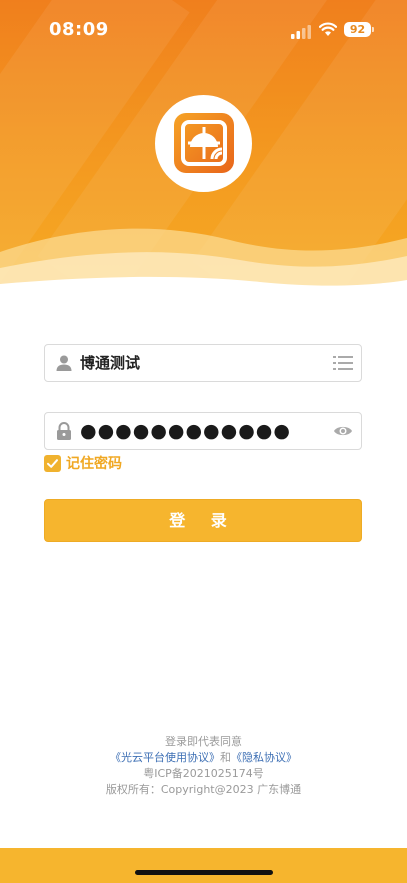  I want to click on remember-label: 记住密码, so click(94, 464).